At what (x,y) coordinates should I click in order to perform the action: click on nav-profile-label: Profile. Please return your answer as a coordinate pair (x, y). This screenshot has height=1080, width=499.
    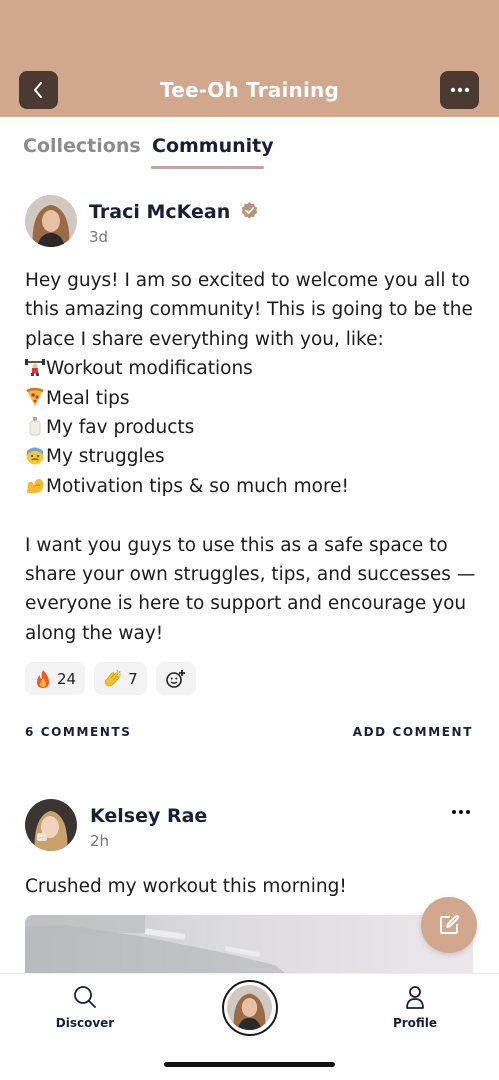
    Looking at the image, I should click on (415, 1023).